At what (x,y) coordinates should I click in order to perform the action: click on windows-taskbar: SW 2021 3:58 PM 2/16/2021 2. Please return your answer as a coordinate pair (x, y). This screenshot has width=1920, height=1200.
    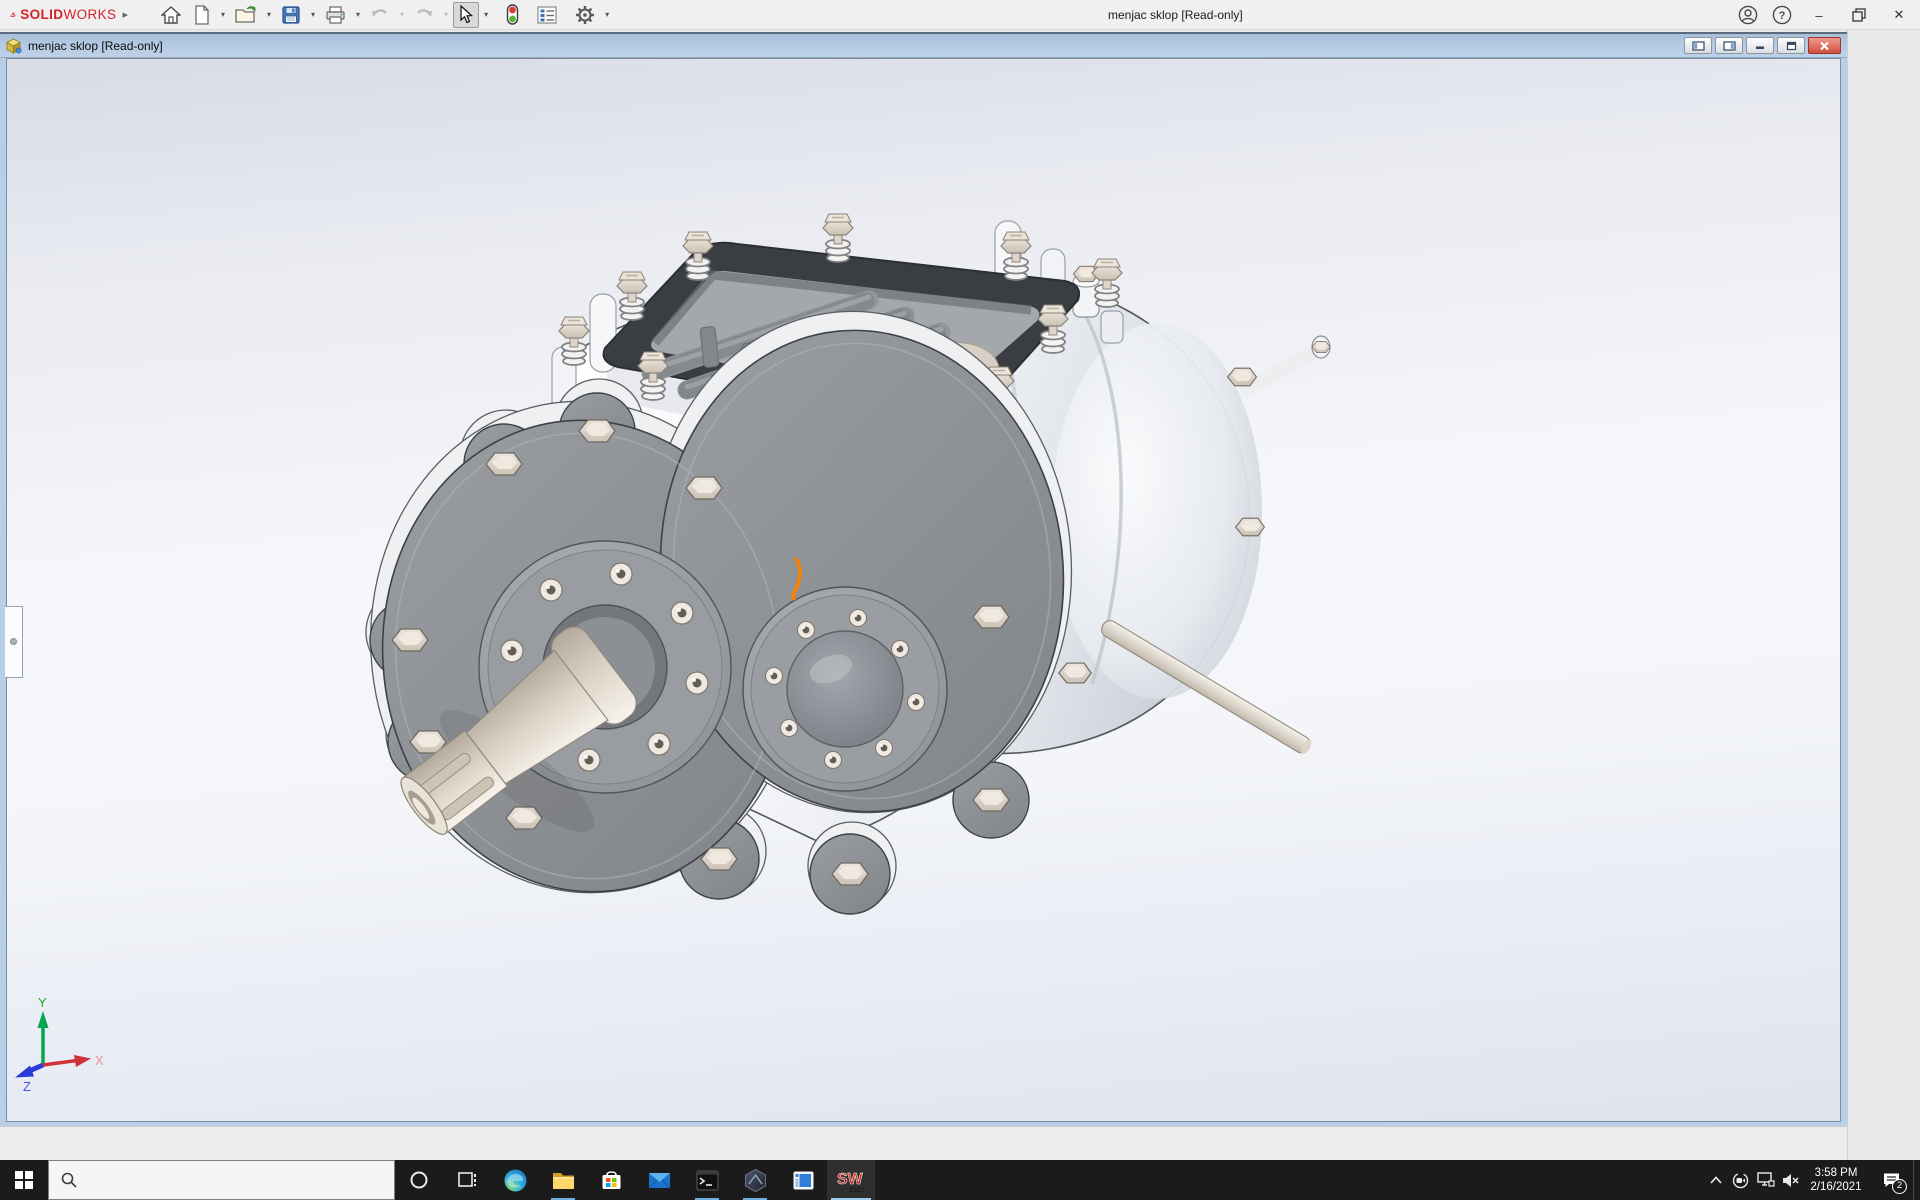
    Looking at the image, I should click on (960, 1180).